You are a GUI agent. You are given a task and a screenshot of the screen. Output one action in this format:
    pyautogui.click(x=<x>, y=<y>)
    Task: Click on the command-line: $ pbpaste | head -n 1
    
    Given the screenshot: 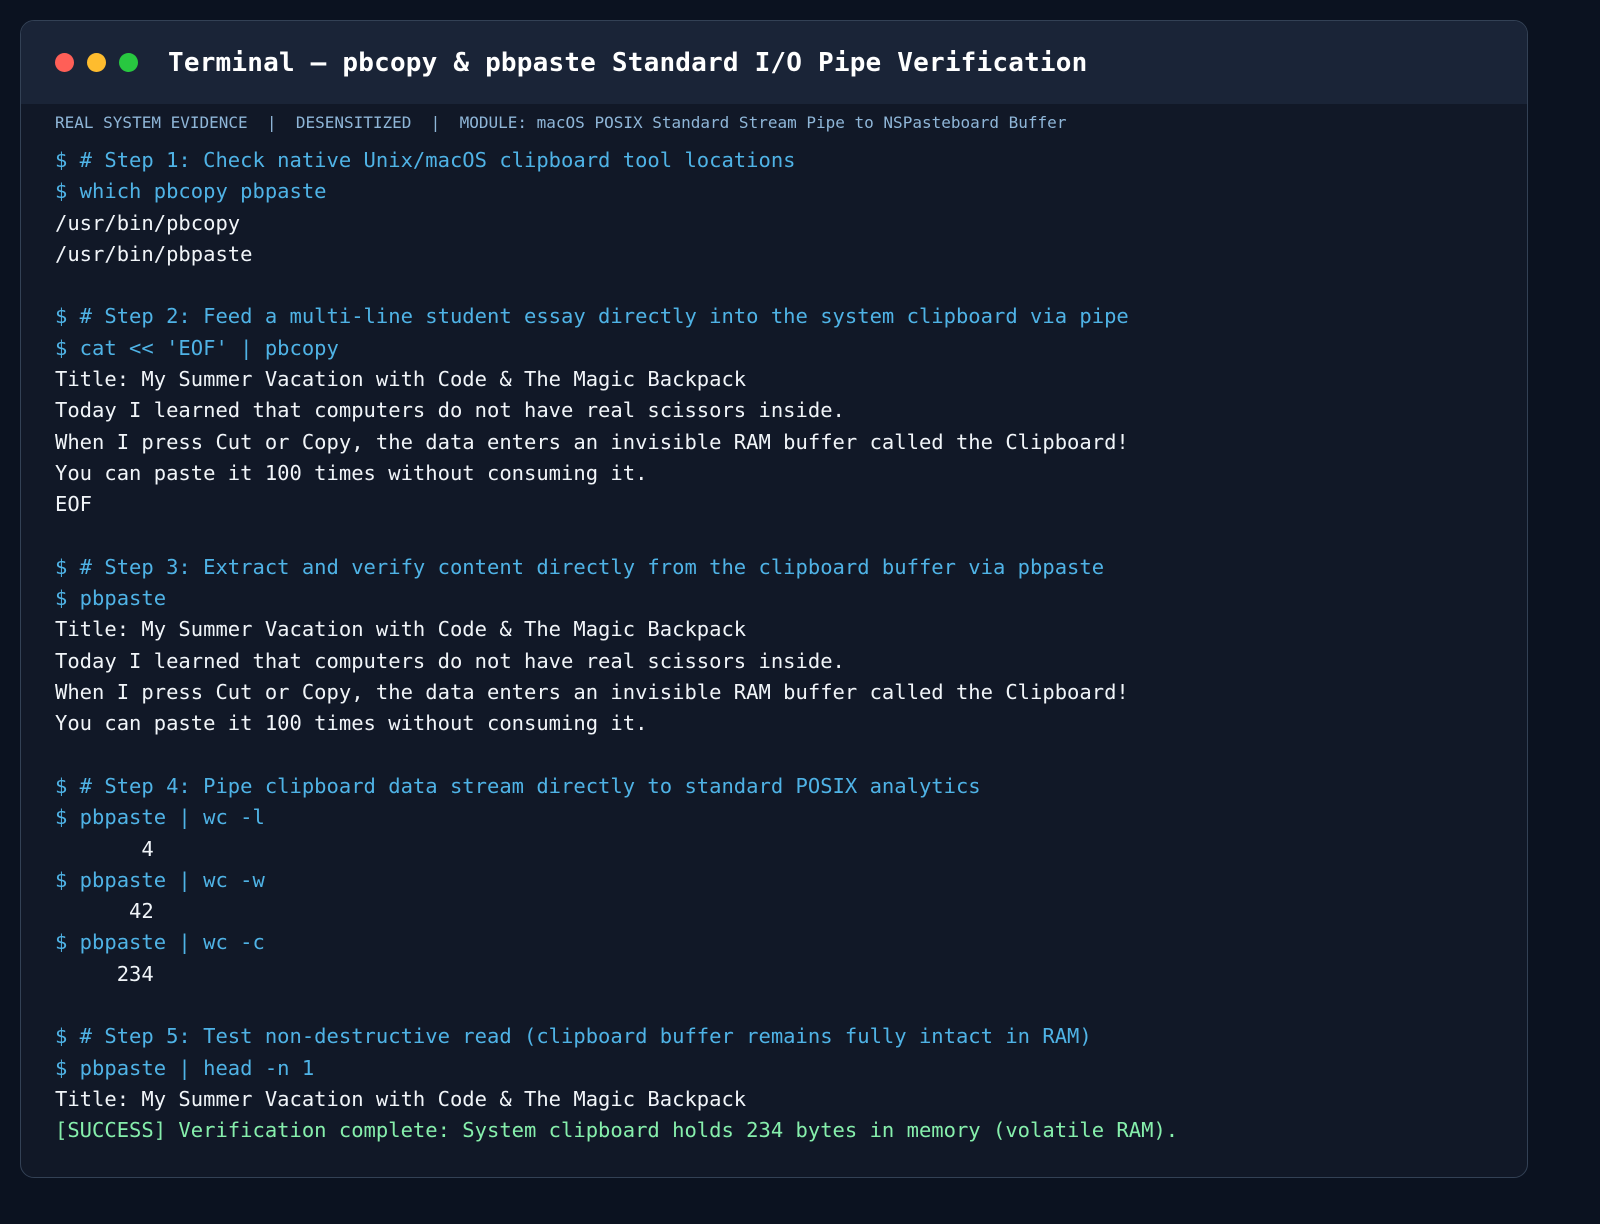 What is the action you would take?
    pyautogui.click(x=185, y=1067)
    